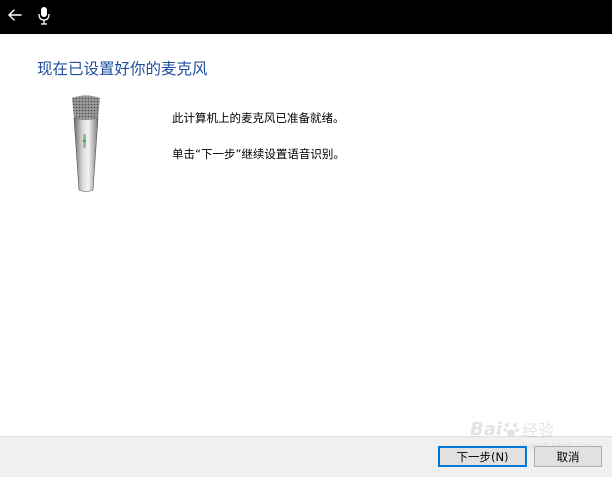 This screenshot has height=477, width=612. What do you see at coordinates (122, 69) in the screenshot?
I see `page-heading: 现在已设置好你的麦克风` at bounding box center [122, 69].